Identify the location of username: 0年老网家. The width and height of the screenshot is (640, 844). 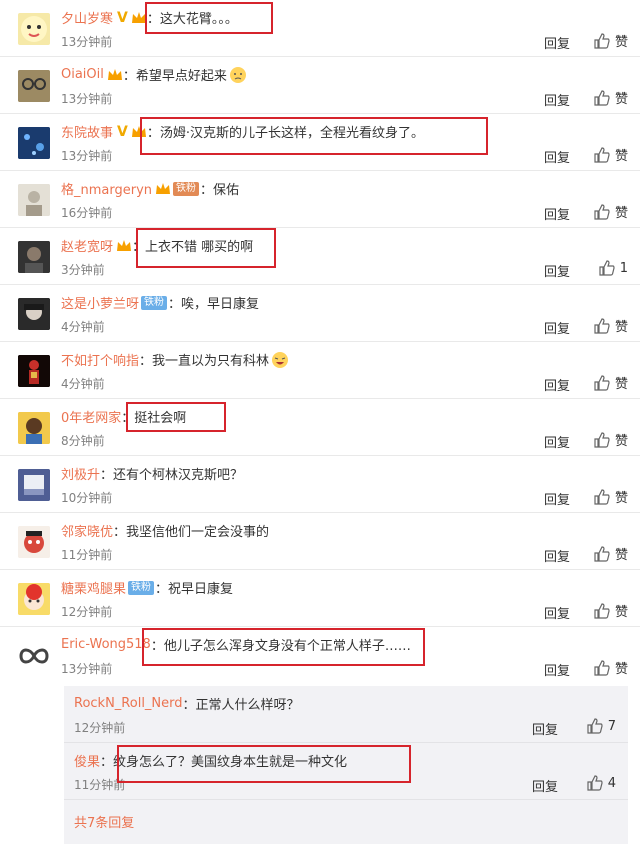
(91, 416).